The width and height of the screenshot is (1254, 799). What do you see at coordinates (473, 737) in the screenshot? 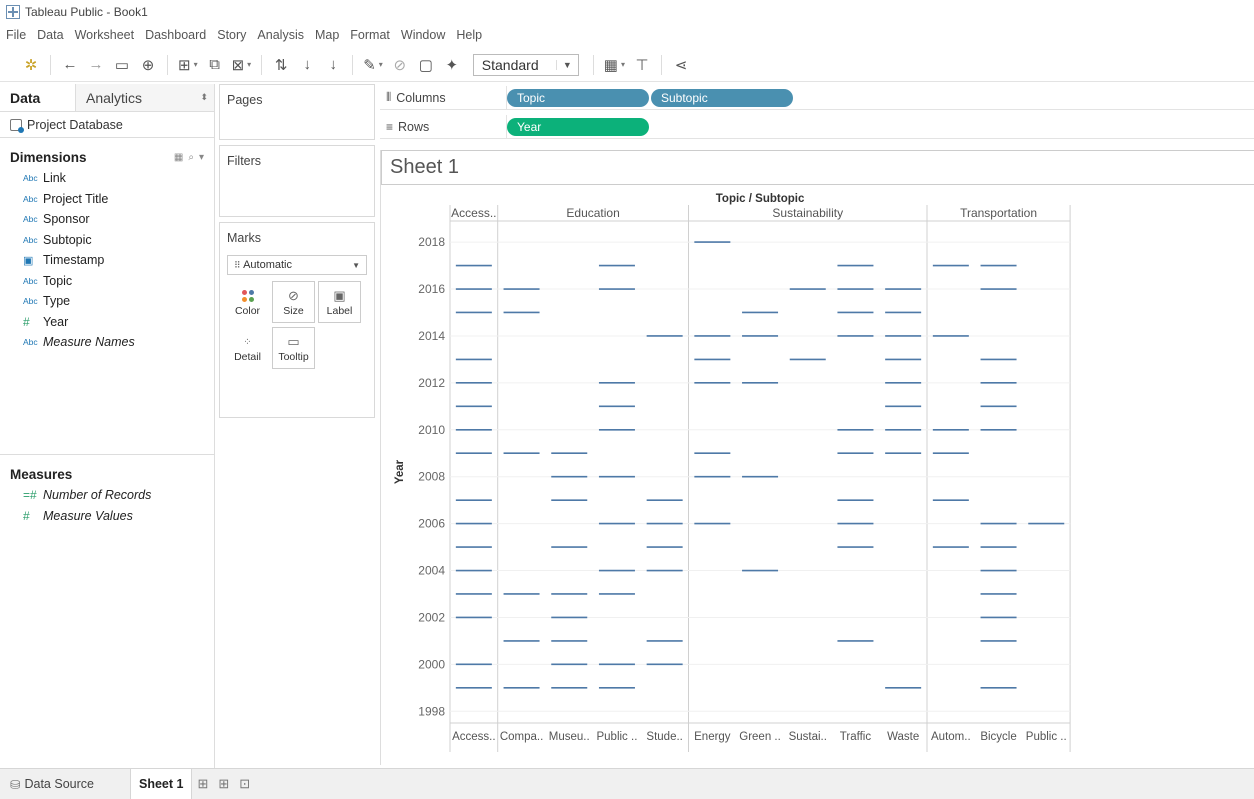
I see `subtopic-label: Access..` at bounding box center [473, 737].